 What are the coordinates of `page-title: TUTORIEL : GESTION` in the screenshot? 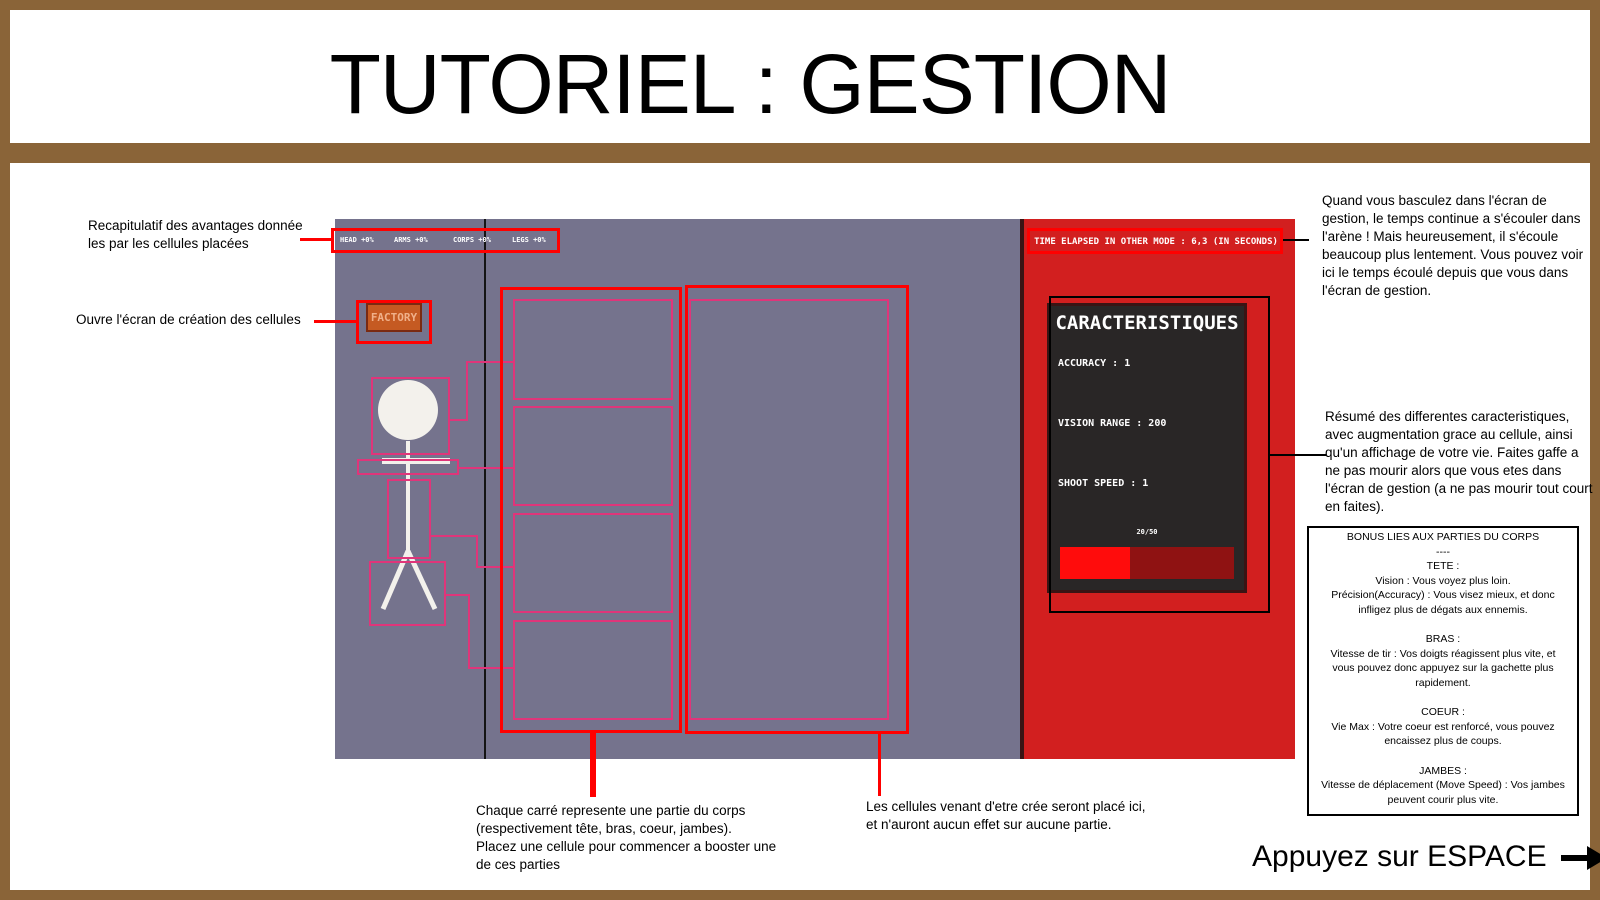 It's located at (750, 84).